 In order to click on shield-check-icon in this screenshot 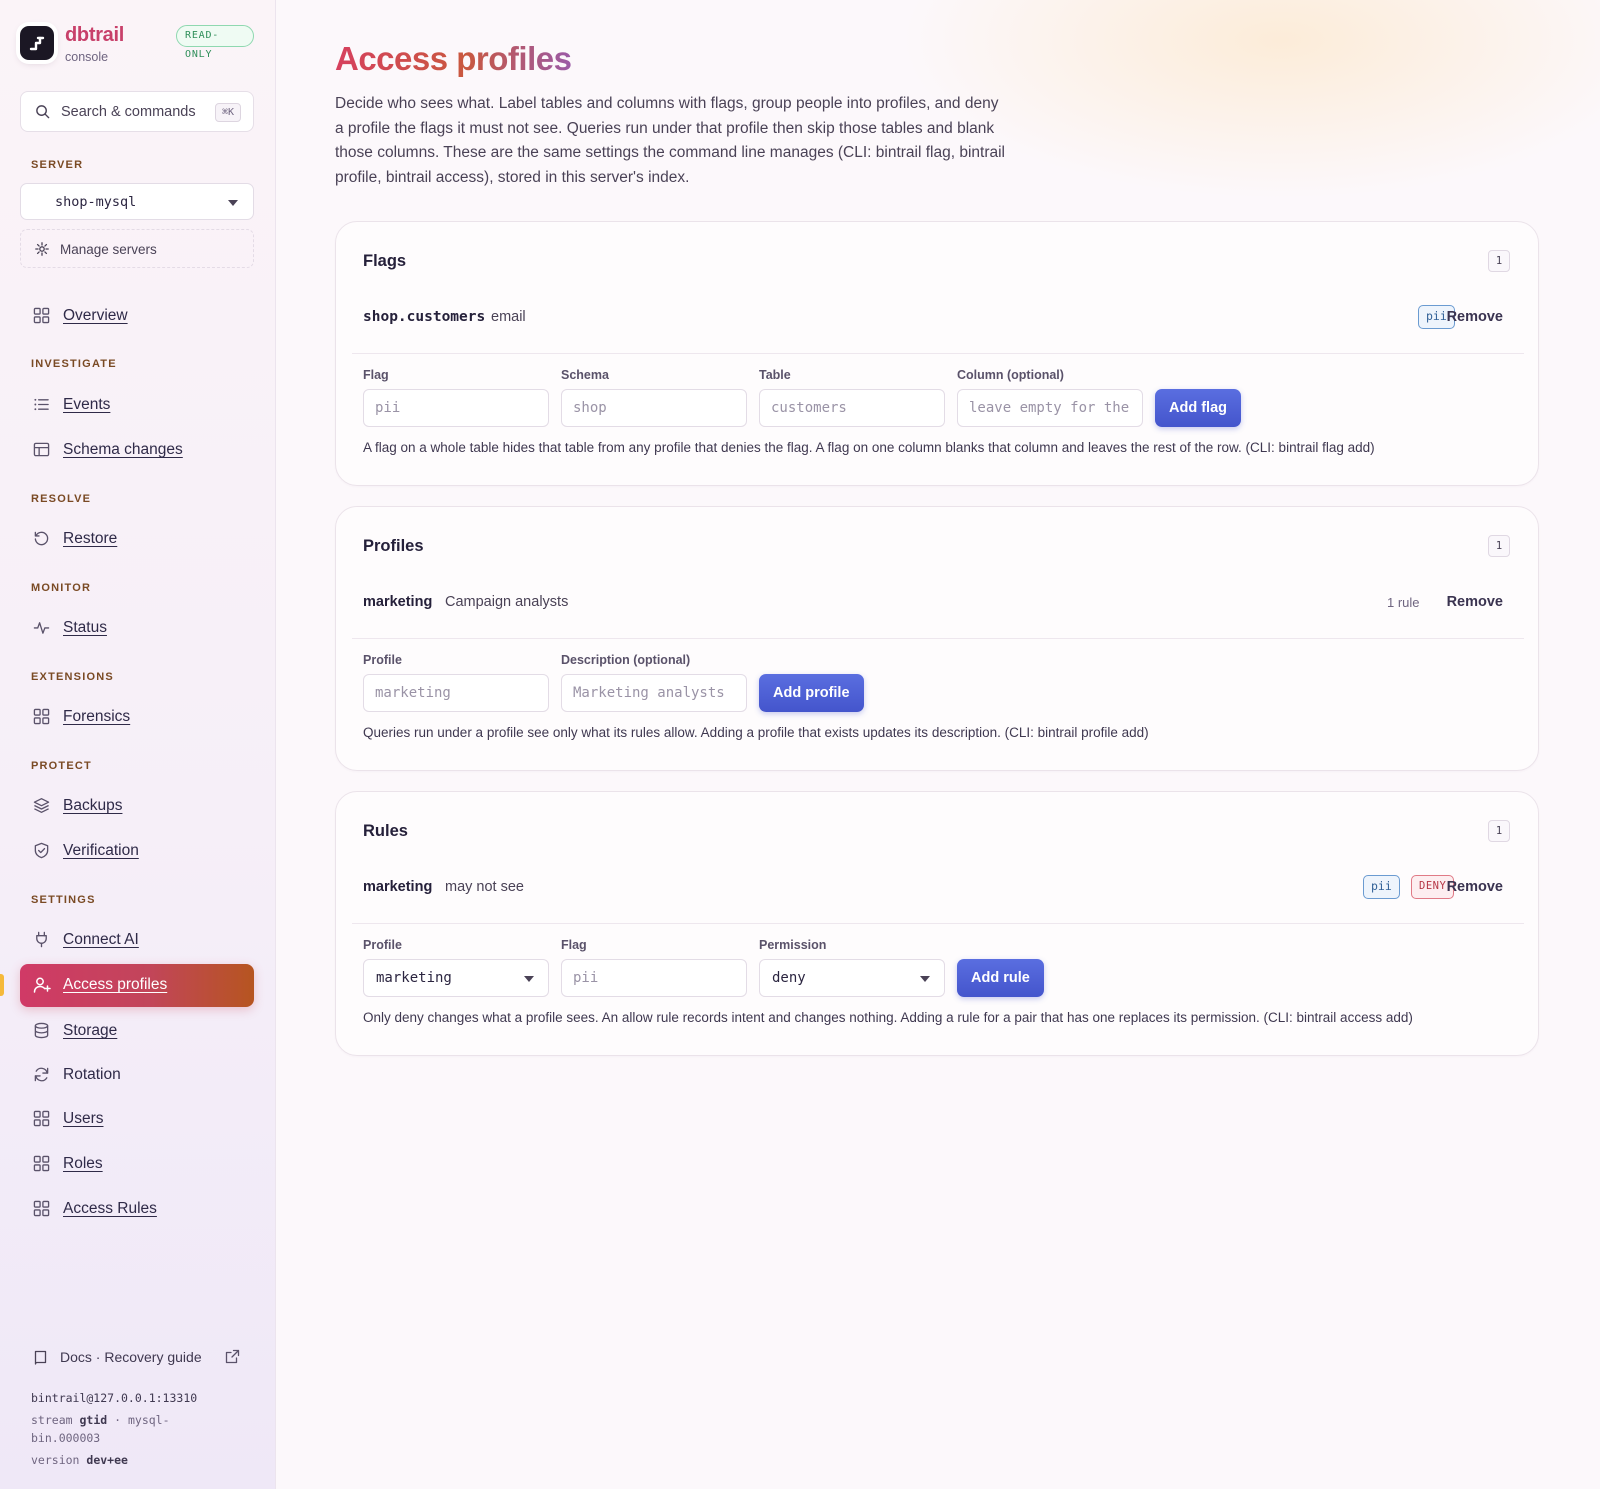, I will do `click(41, 850)`.